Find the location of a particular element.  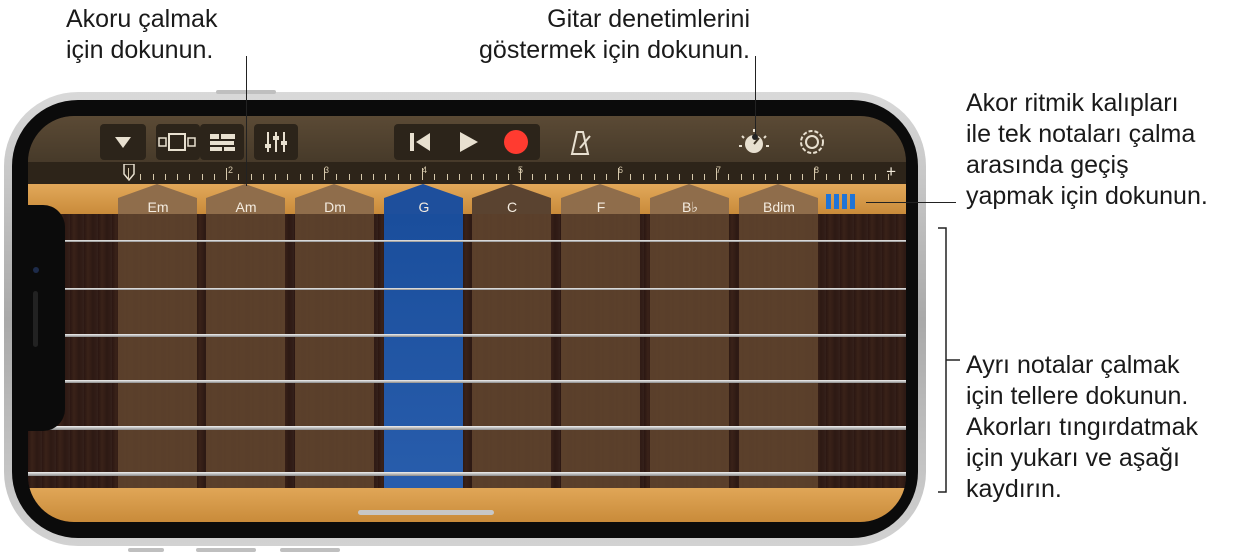

view-toggle-icon is located at coordinates (177, 142).